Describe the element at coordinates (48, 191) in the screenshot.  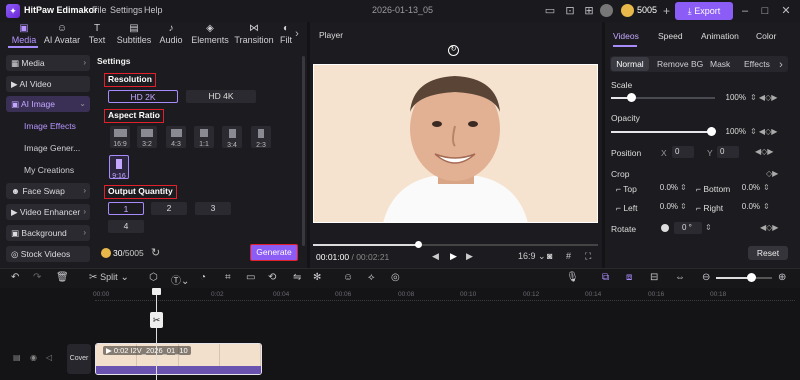
I see `sidebar-item-face-swap: ☻ Face Swap ›` at that location.